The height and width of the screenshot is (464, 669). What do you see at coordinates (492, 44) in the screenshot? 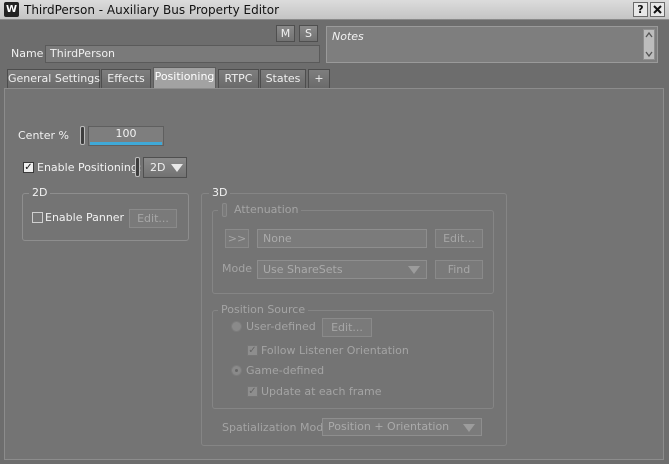
I see `notes-field: Notes` at bounding box center [492, 44].